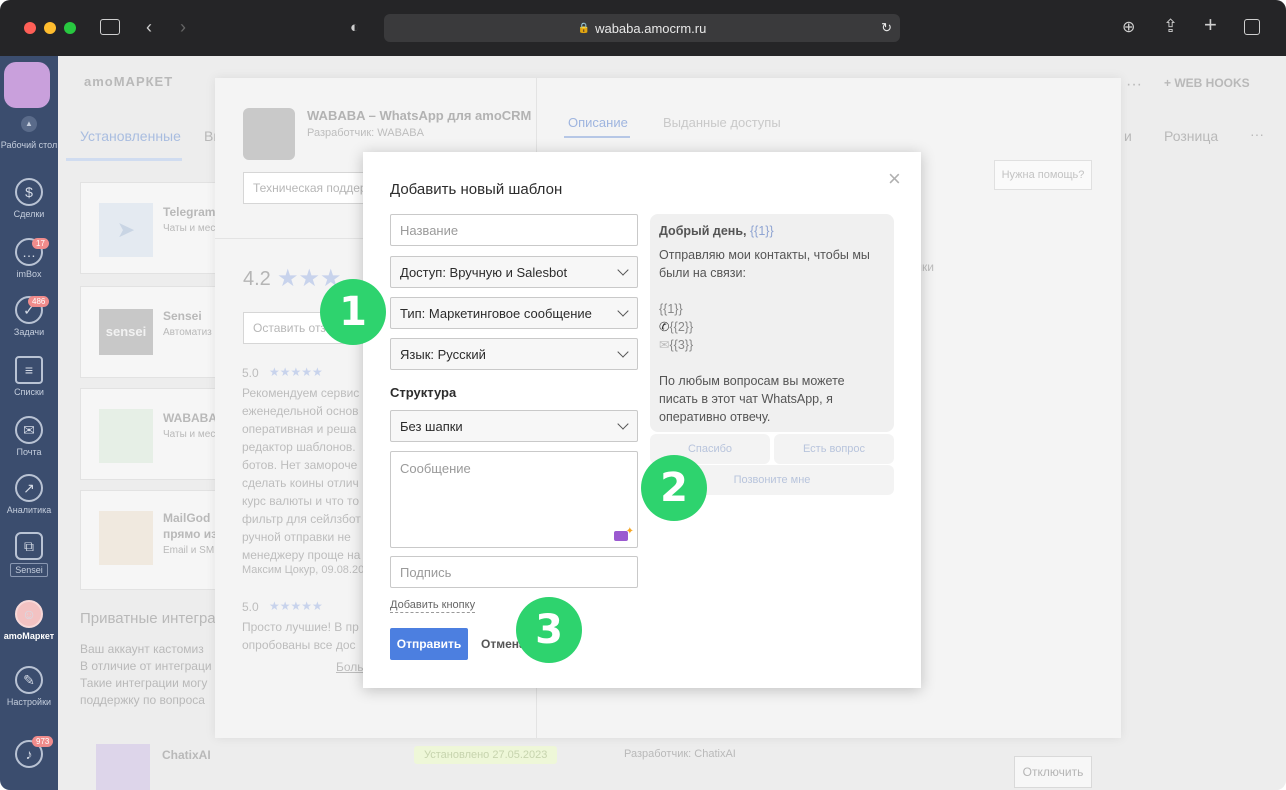  Describe the element at coordinates (29, 680) in the screenshot. I see `wrench-icon: ✎` at that location.